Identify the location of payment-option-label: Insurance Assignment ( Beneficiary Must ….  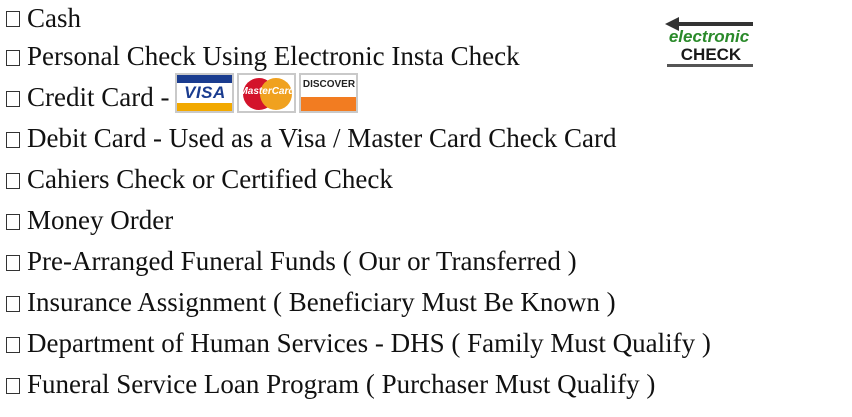
(321, 302).